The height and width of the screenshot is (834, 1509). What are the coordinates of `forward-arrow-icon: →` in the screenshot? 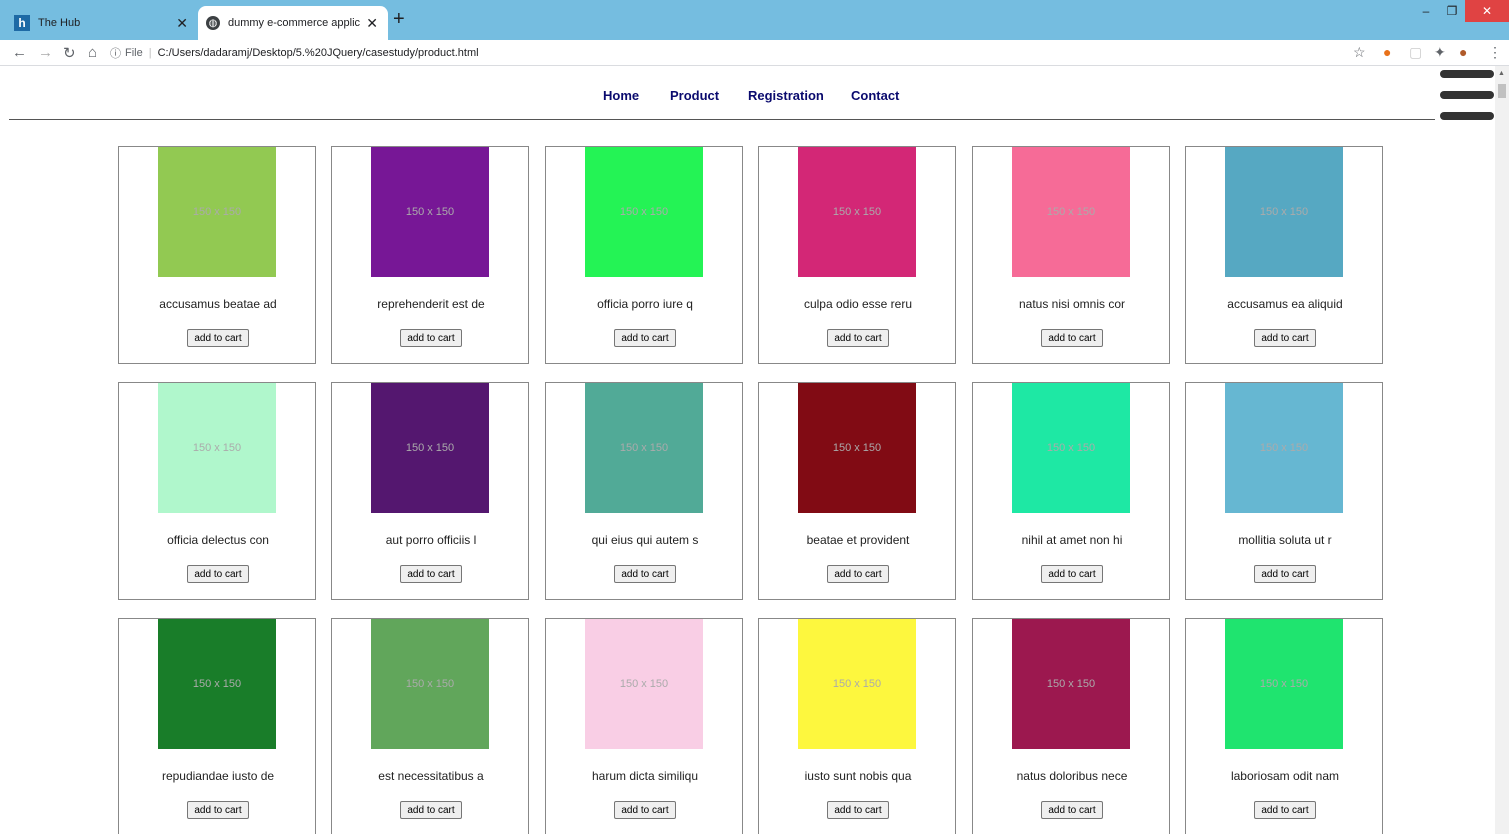 It's located at (45, 52).